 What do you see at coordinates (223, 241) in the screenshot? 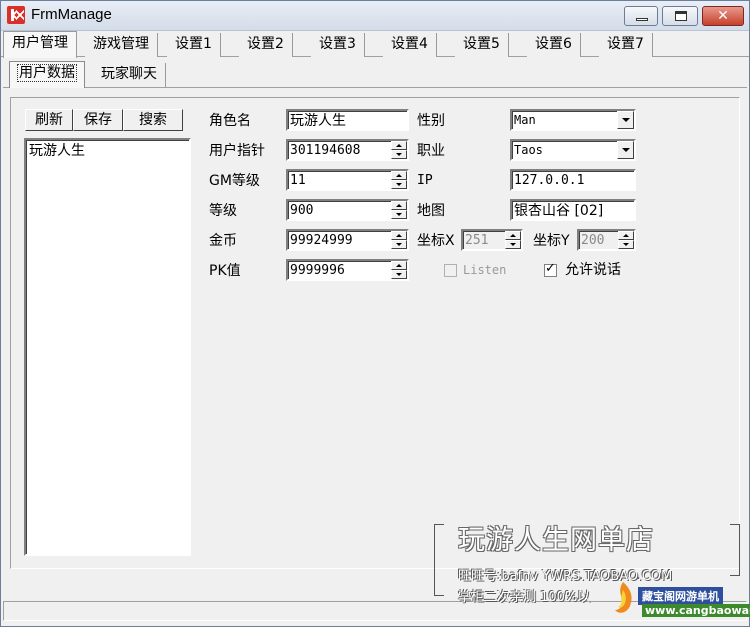
I see `gold-label: 金币` at bounding box center [223, 241].